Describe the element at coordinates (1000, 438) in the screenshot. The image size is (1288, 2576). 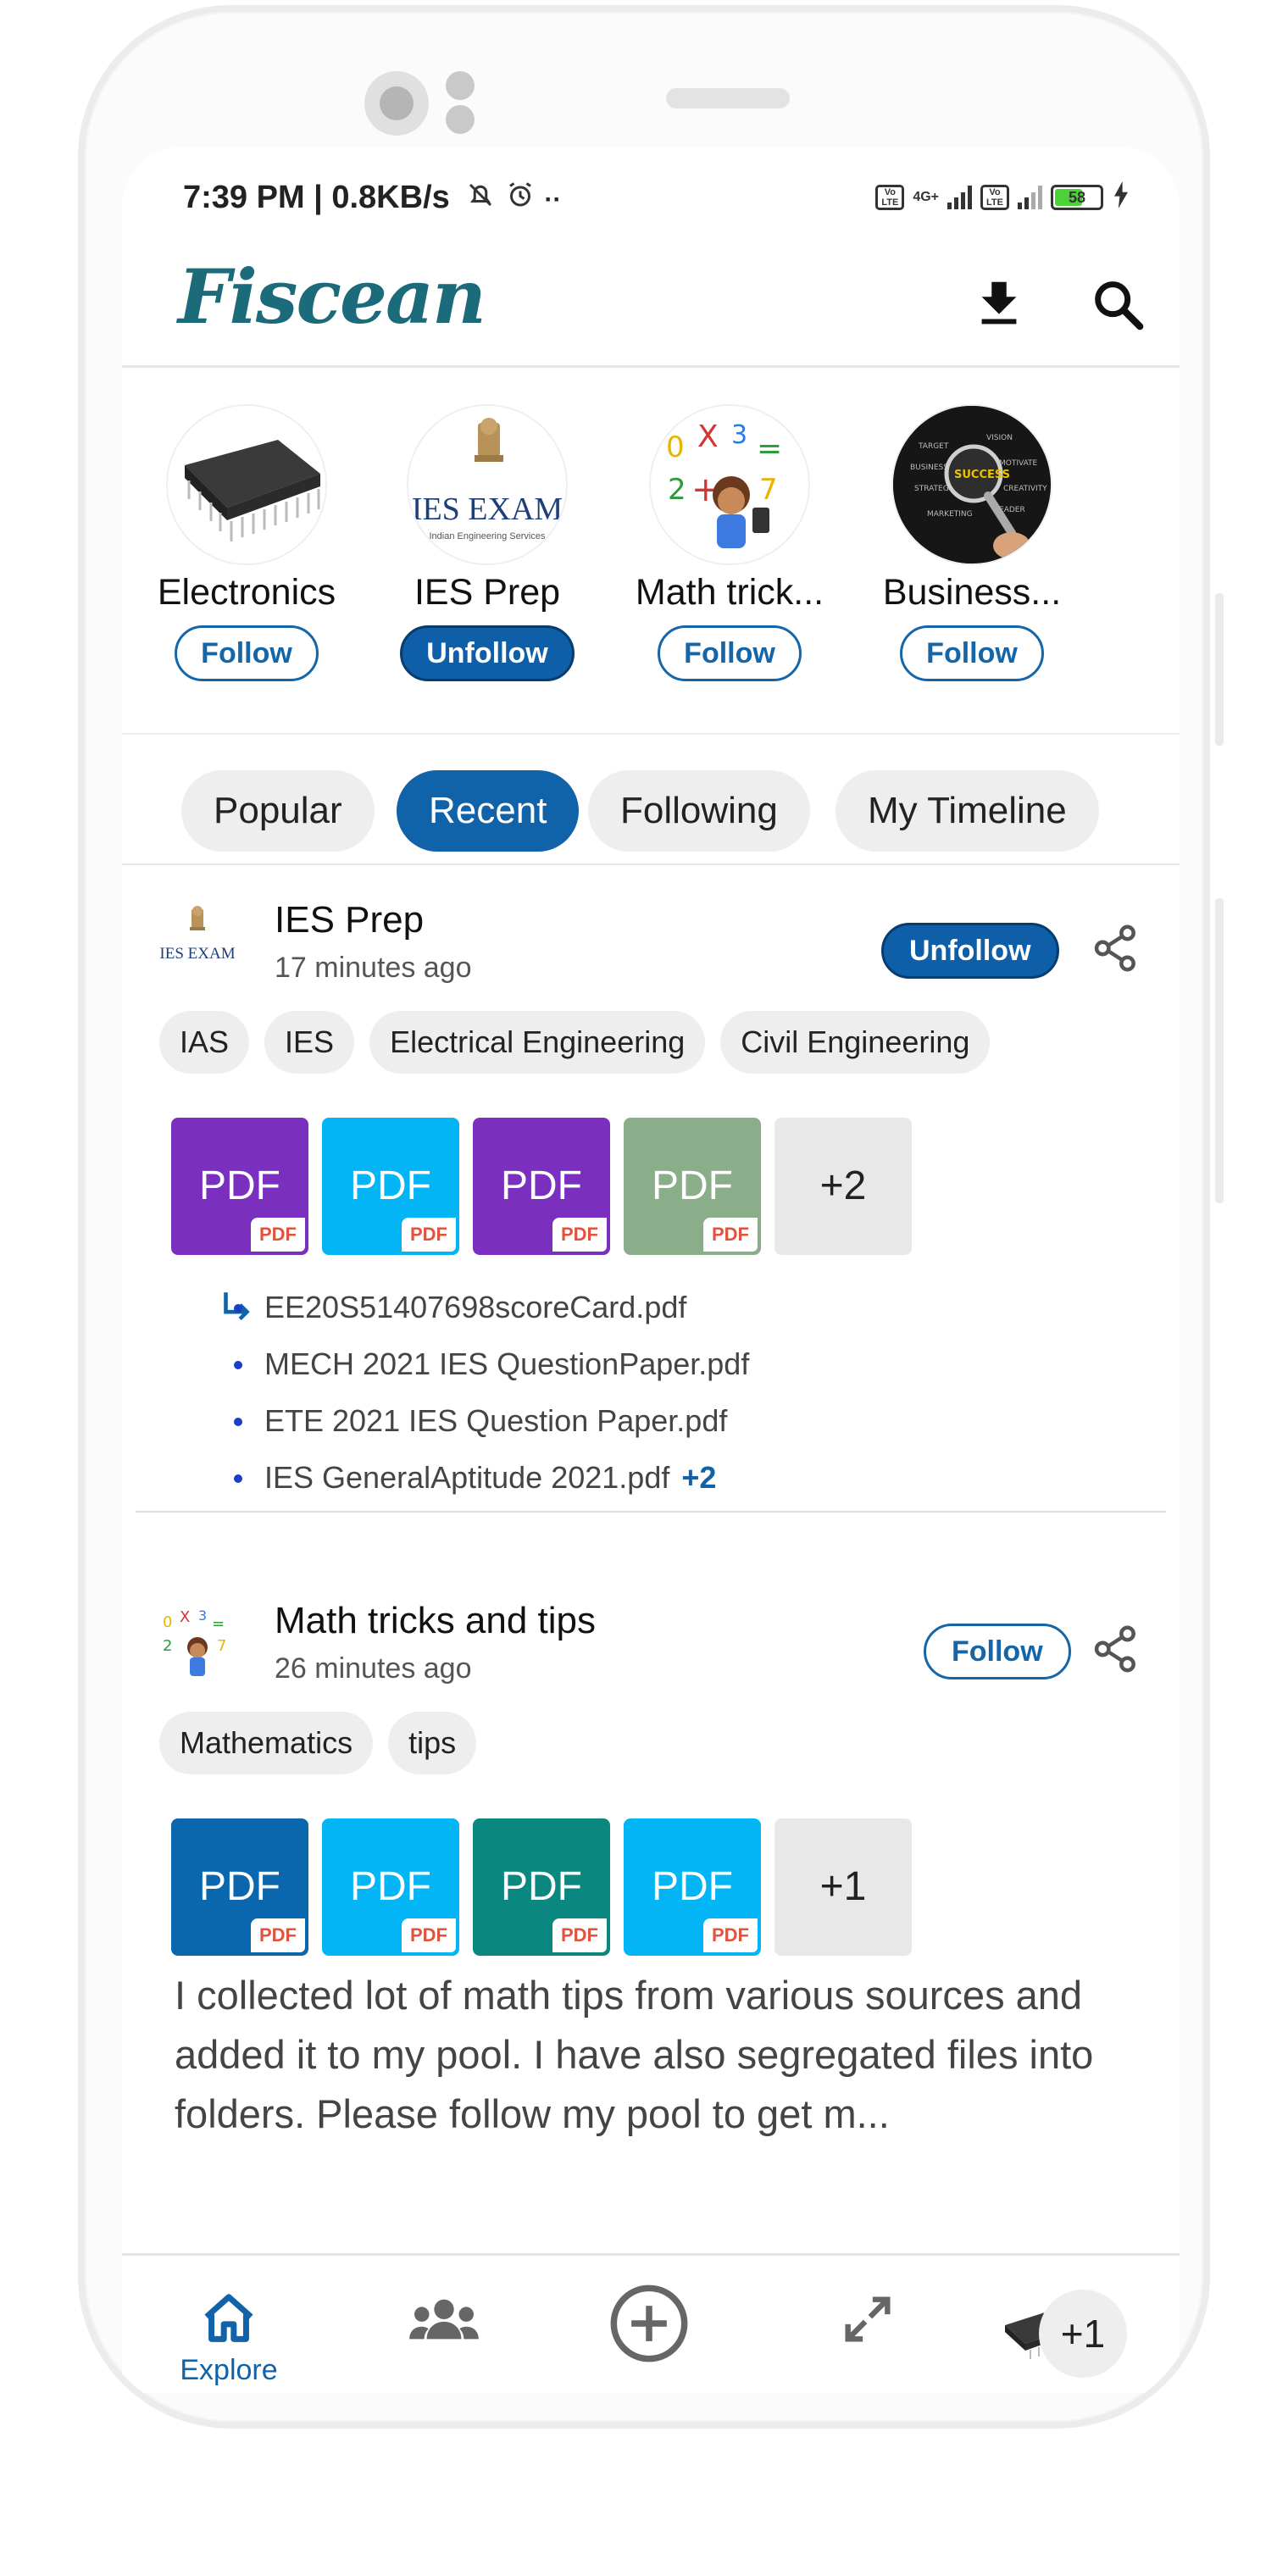
I see `svg-text: VISION` at that location.